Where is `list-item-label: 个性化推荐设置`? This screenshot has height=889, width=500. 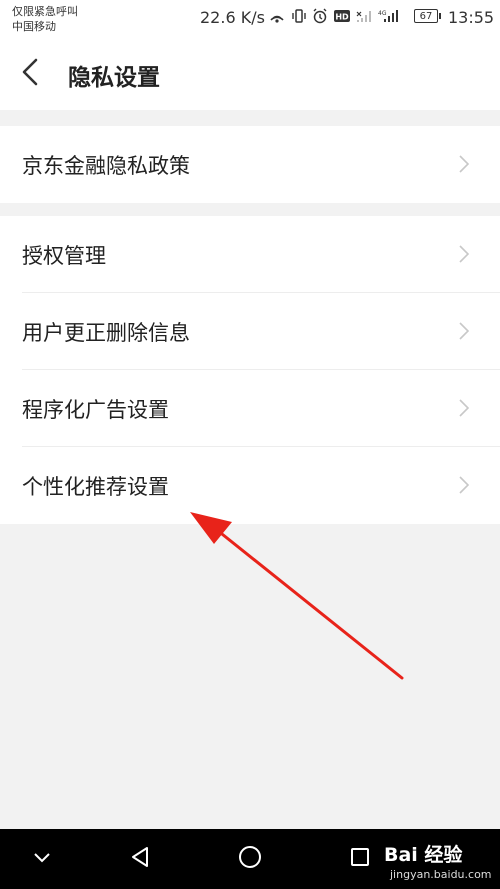 list-item-label: 个性化推荐设置 is located at coordinates (95, 487).